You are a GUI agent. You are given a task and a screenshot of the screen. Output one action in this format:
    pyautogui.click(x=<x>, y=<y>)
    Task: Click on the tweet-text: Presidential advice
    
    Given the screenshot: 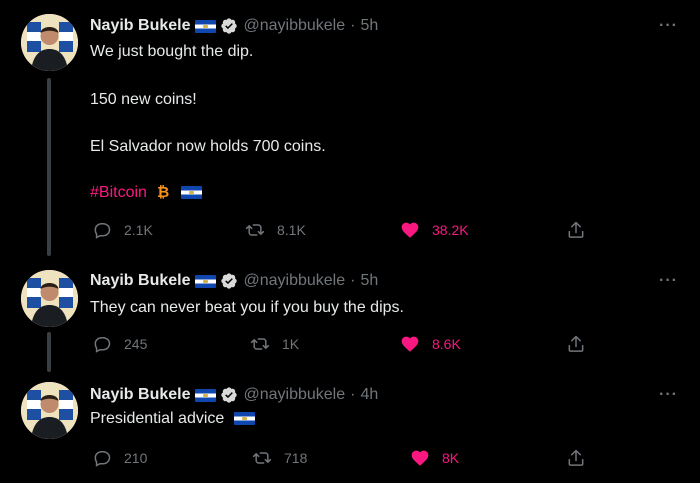 What is the action you would take?
    pyautogui.click(x=157, y=418)
    